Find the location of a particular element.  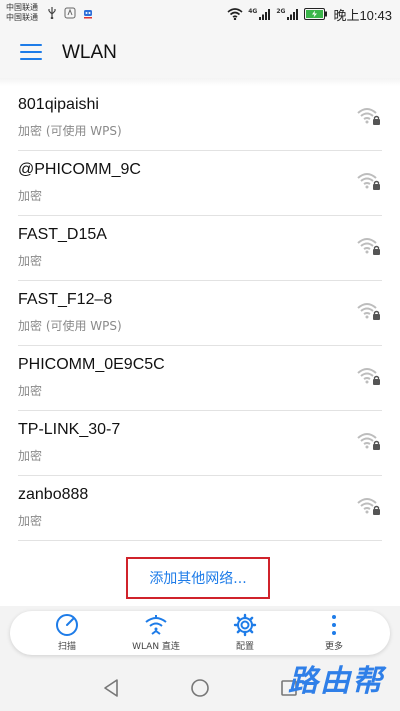

wlan-direct-icon is located at coordinates (156, 625).